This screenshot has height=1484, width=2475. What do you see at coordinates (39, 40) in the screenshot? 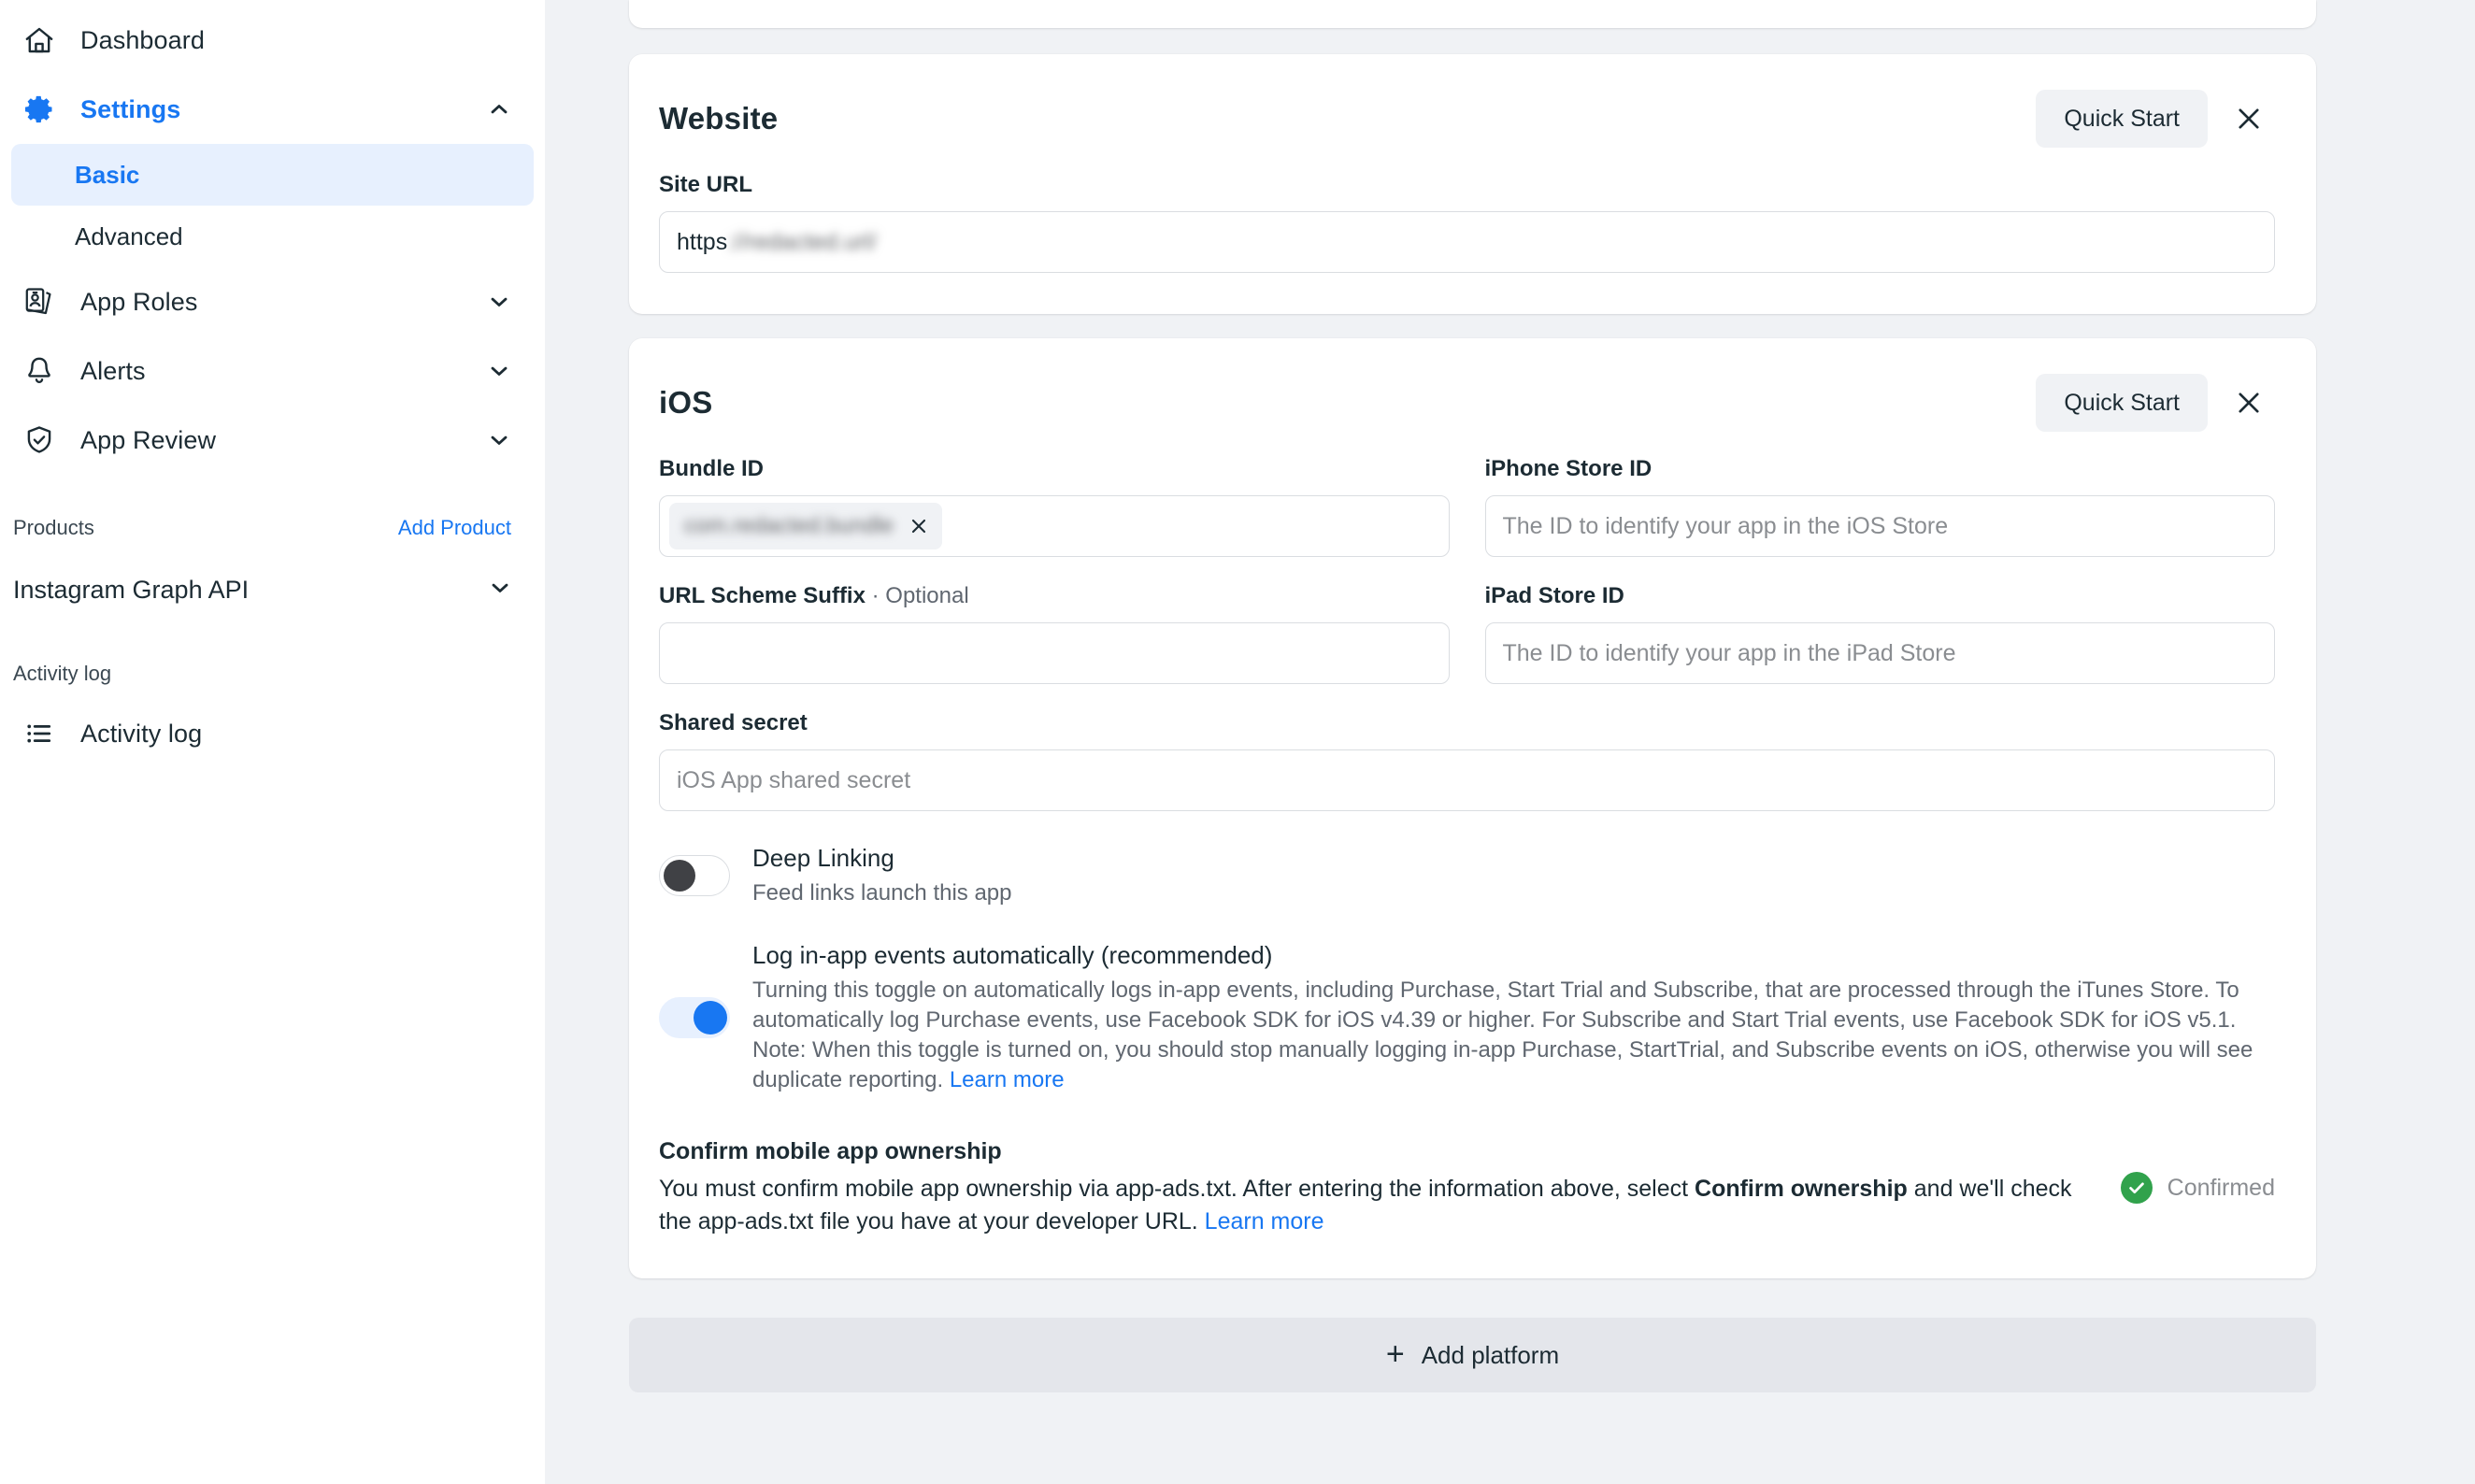
I see `home-icon` at bounding box center [39, 40].